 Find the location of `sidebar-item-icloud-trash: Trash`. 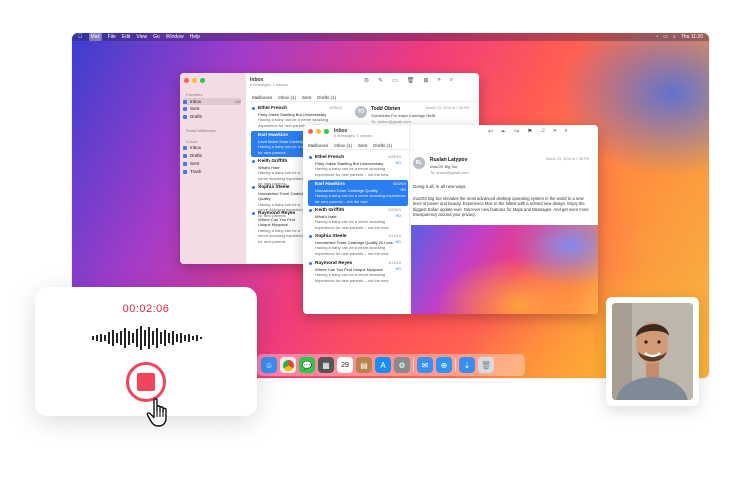

sidebar-item-icloud-trash: Trash is located at coordinates (192, 171).